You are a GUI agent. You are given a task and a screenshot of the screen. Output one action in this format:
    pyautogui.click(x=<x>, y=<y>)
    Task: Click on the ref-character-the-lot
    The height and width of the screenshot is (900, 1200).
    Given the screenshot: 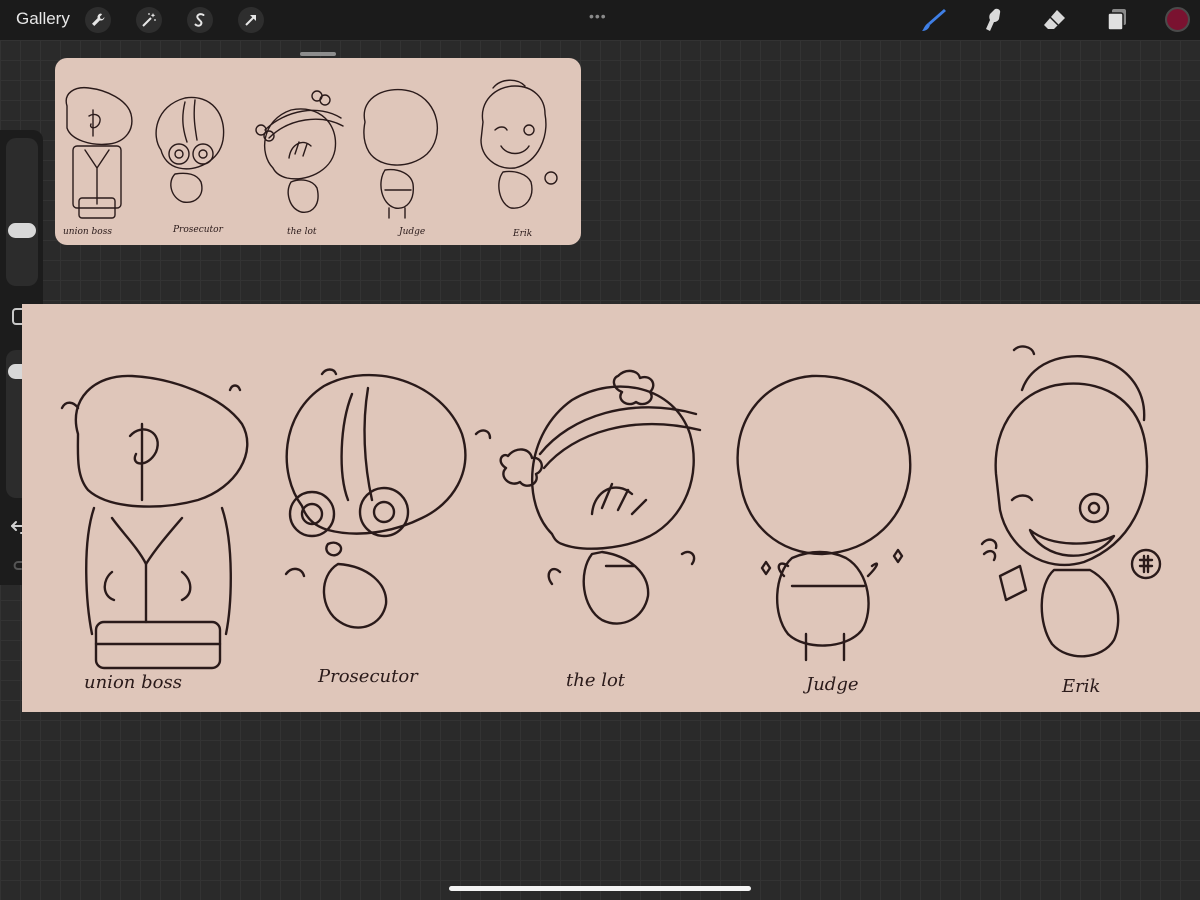 What is the action you would take?
    pyautogui.click(x=299, y=151)
    